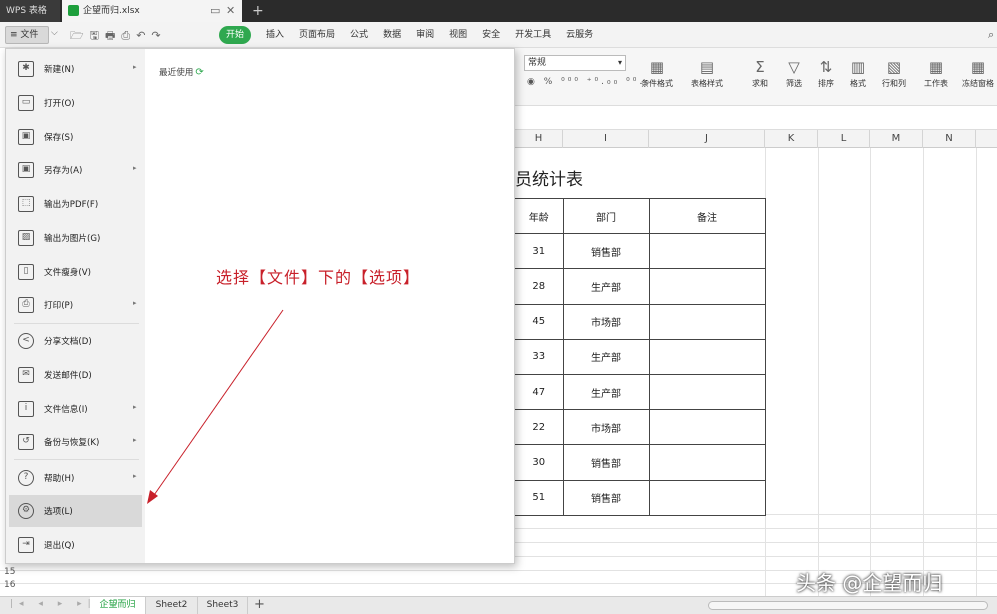  What do you see at coordinates (27, 35) in the screenshot?
I see `file-menu-button: ≡ 文件` at bounding box center [27, 35].